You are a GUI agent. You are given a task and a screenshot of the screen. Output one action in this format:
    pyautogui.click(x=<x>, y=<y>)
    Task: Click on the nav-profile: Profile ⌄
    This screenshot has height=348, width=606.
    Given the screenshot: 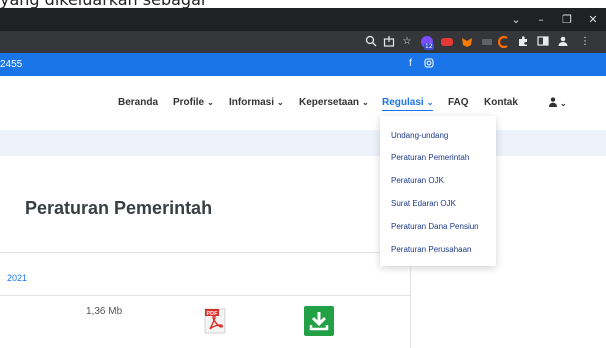 What is the action you would take?
    pyautogui.click(x=193, y=102)
    